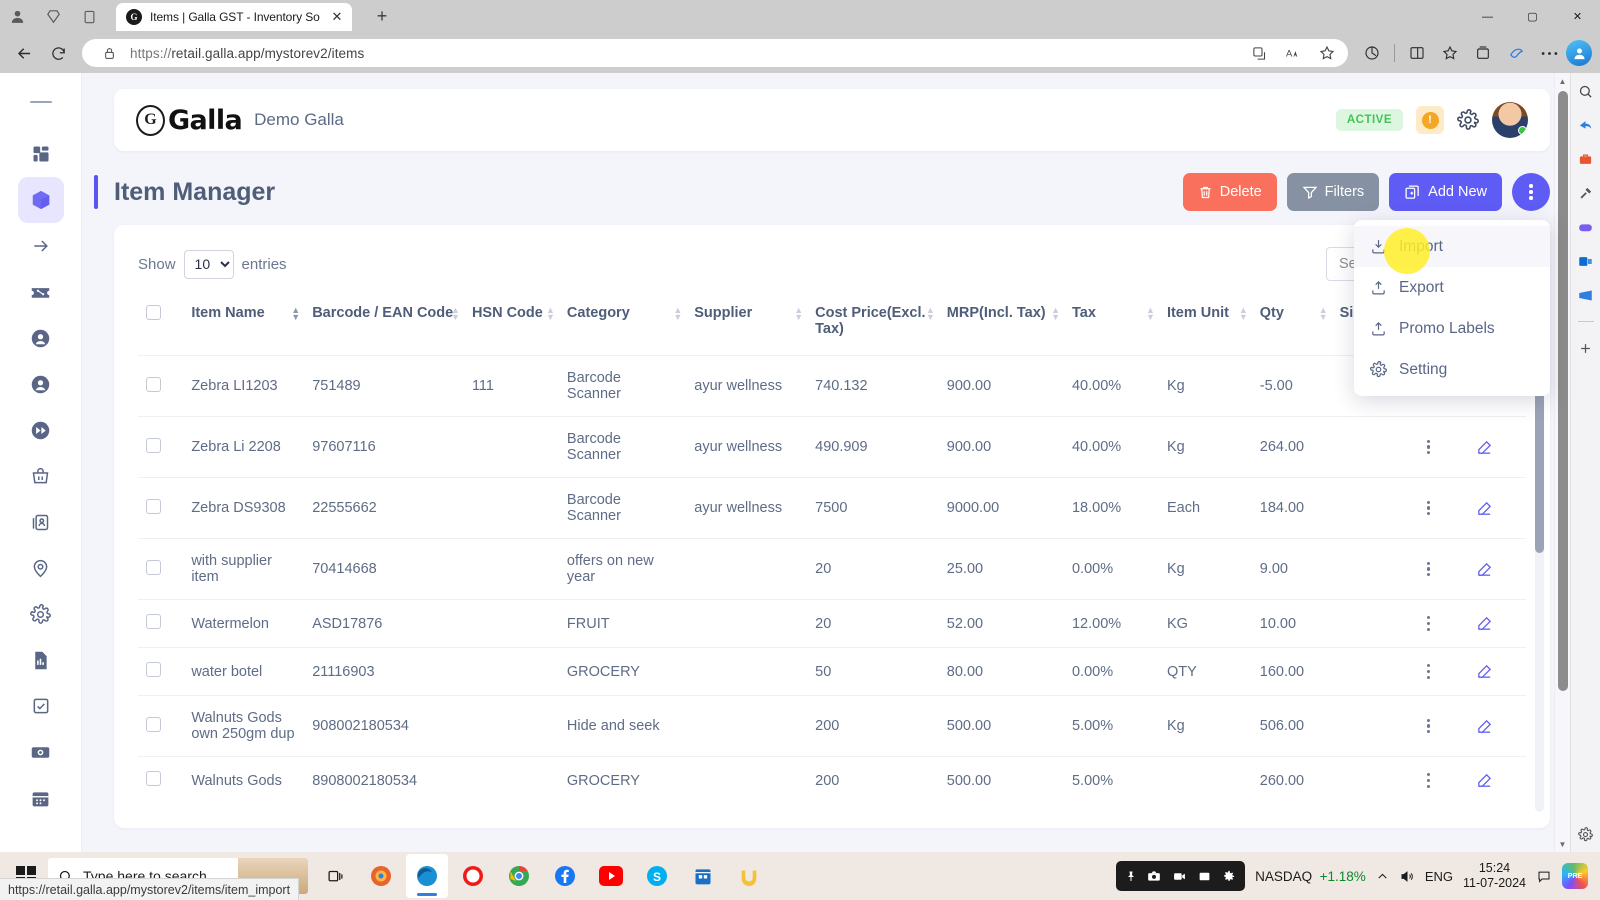 The height and width of the screenshot is (900, 1600). I want to click on edge-icon, so click(427, 876).